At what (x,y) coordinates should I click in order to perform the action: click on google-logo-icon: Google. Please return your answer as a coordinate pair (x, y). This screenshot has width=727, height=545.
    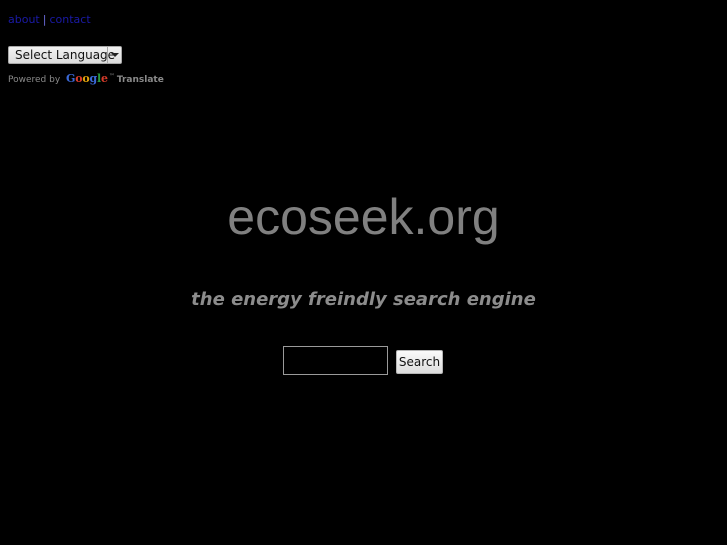
    Looking at the image, I should click on (87, 78).